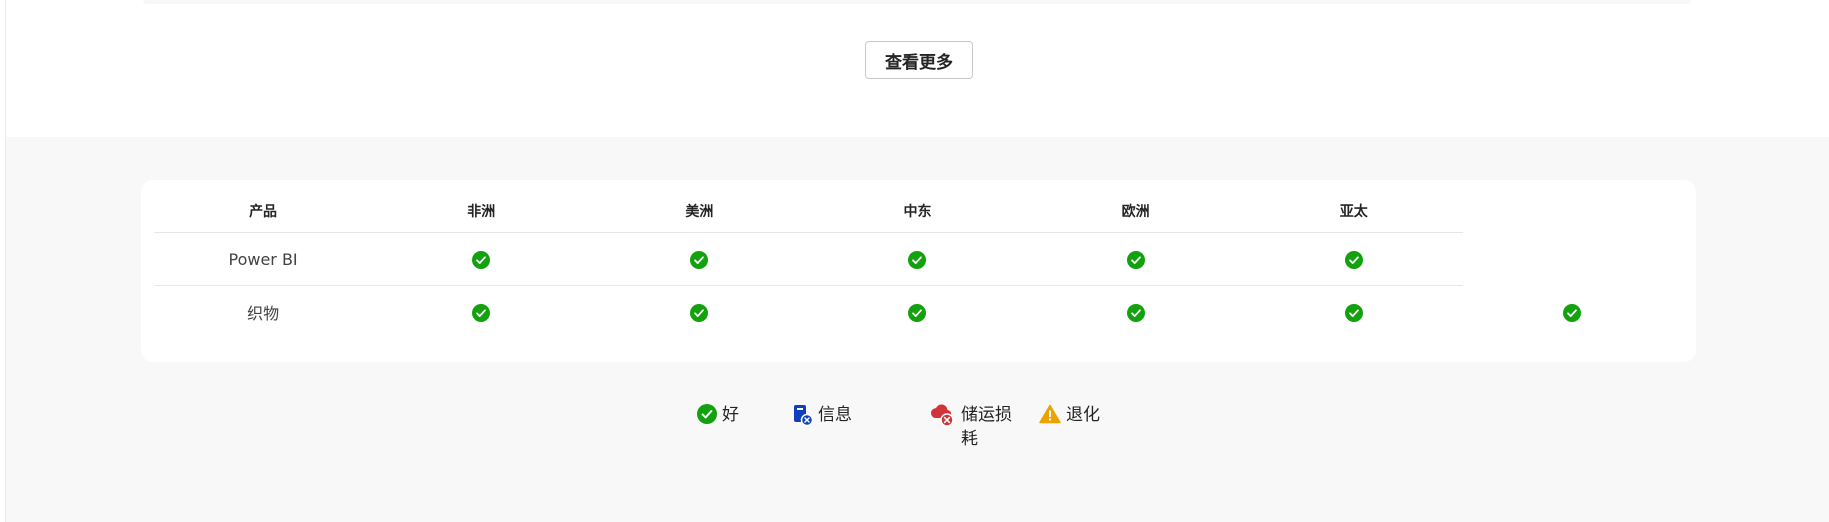 Image resolution: width=1829 pixels, height=522 pixels. I want to click on header-product: 产品, so click(263, 211).